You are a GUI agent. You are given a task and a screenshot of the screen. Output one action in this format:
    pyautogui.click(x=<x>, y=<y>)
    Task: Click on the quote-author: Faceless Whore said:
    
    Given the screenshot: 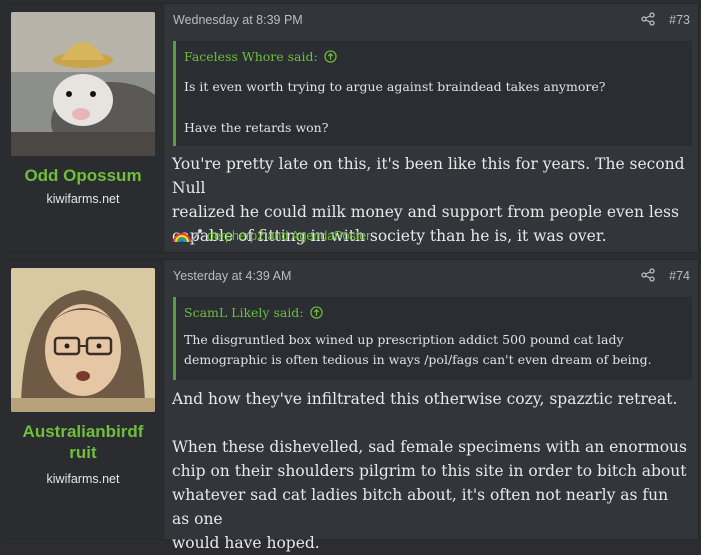 What is the action you would take?
    pyautogui.click(x=260, y=56)
    